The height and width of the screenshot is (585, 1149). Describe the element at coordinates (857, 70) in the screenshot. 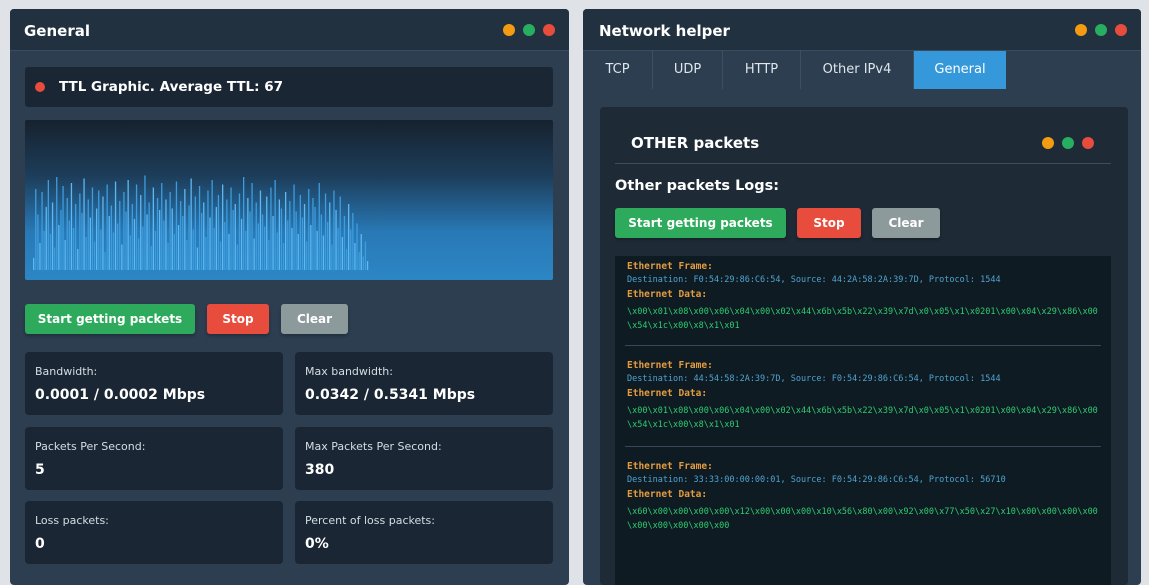

I see `tab-other-ipv4: Other IPv4` at that location.